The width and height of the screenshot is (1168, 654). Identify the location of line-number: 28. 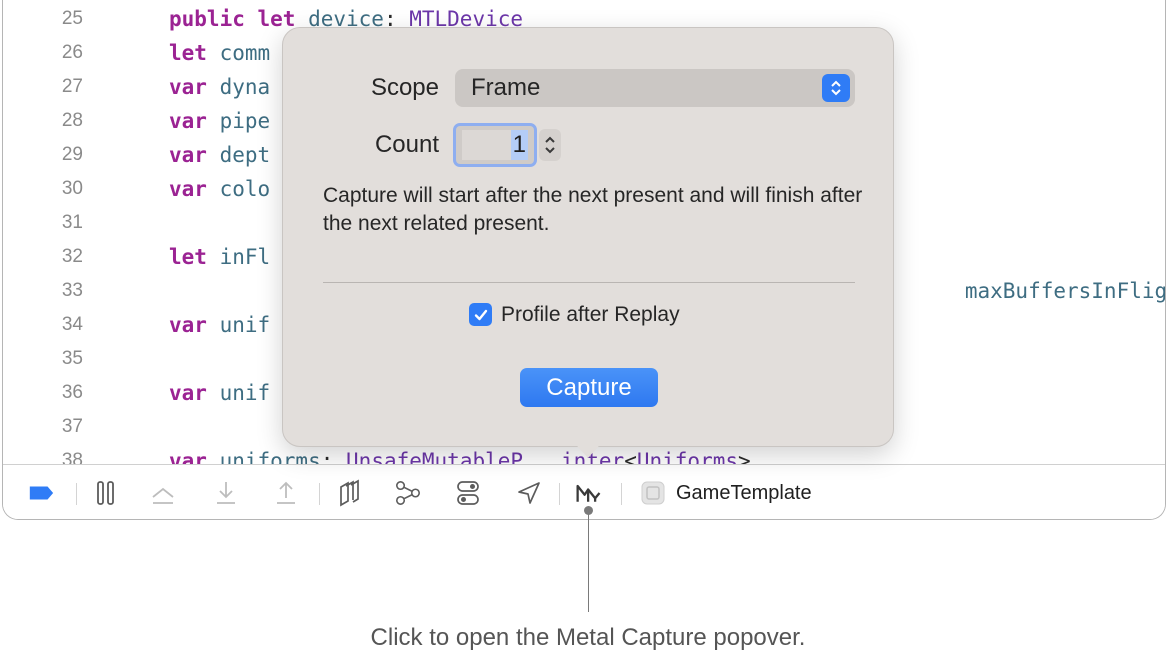
(72, 120).